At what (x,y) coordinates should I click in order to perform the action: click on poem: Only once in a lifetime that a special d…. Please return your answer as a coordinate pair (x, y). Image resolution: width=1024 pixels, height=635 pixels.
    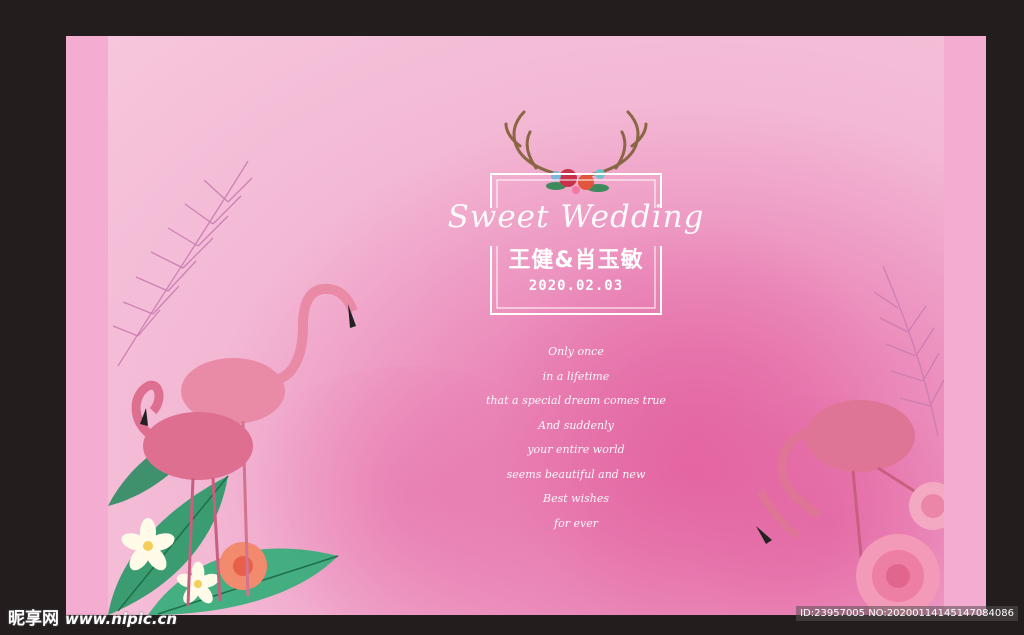
    Looking at the image, I should click on (576, 438).